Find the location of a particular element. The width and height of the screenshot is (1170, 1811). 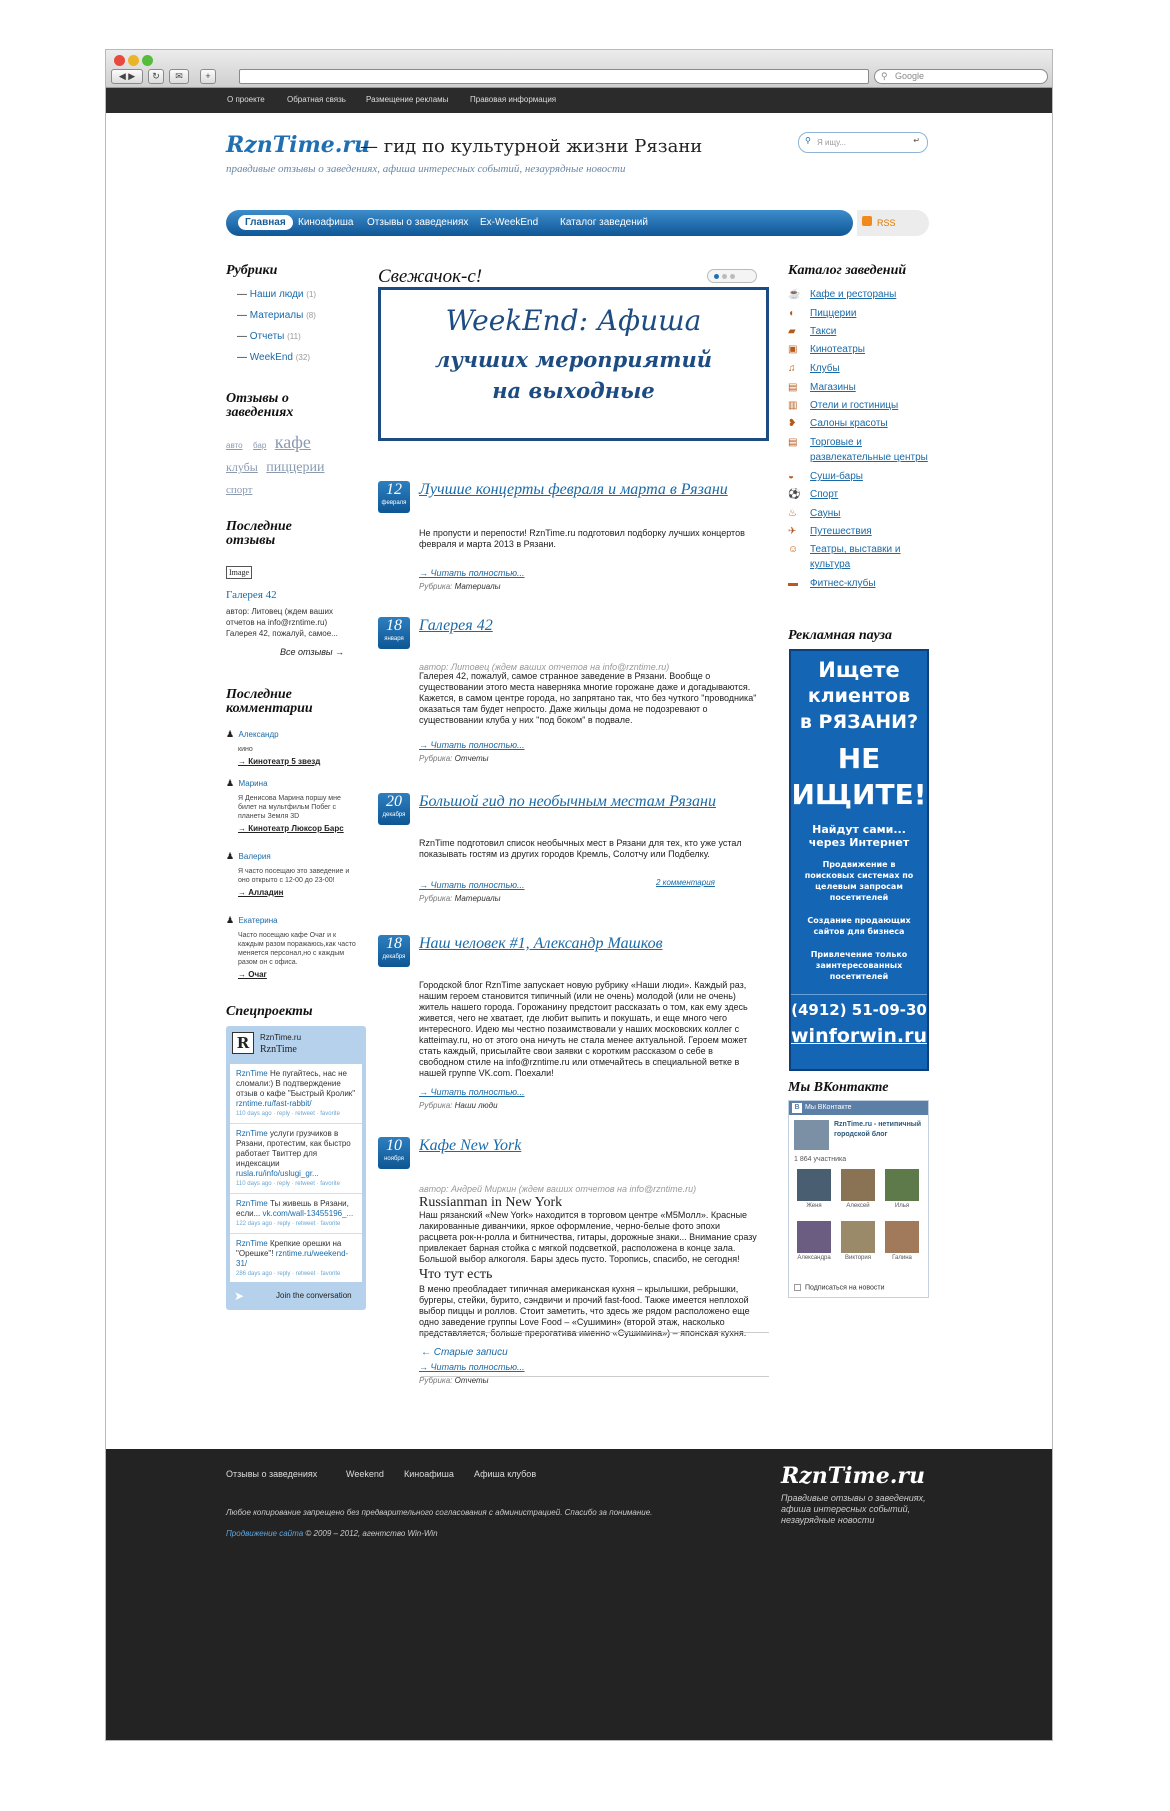

topnav-feedback: Обратная связь is located at coordinates (316, 99).